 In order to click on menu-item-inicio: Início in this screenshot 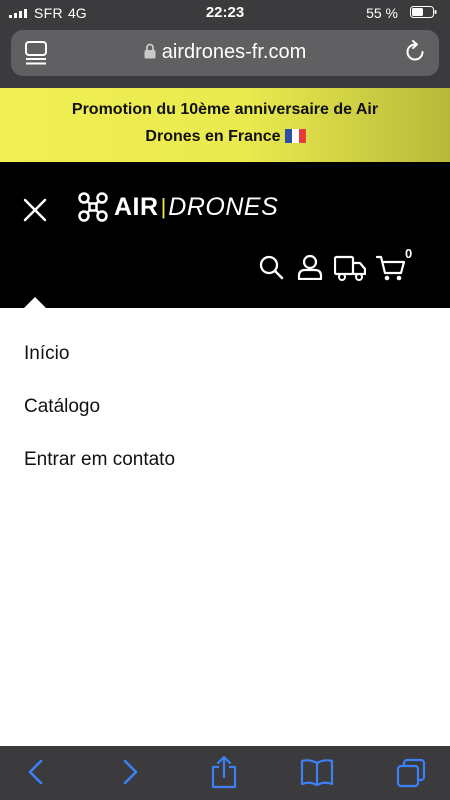, I will do `click(46, 354)`.